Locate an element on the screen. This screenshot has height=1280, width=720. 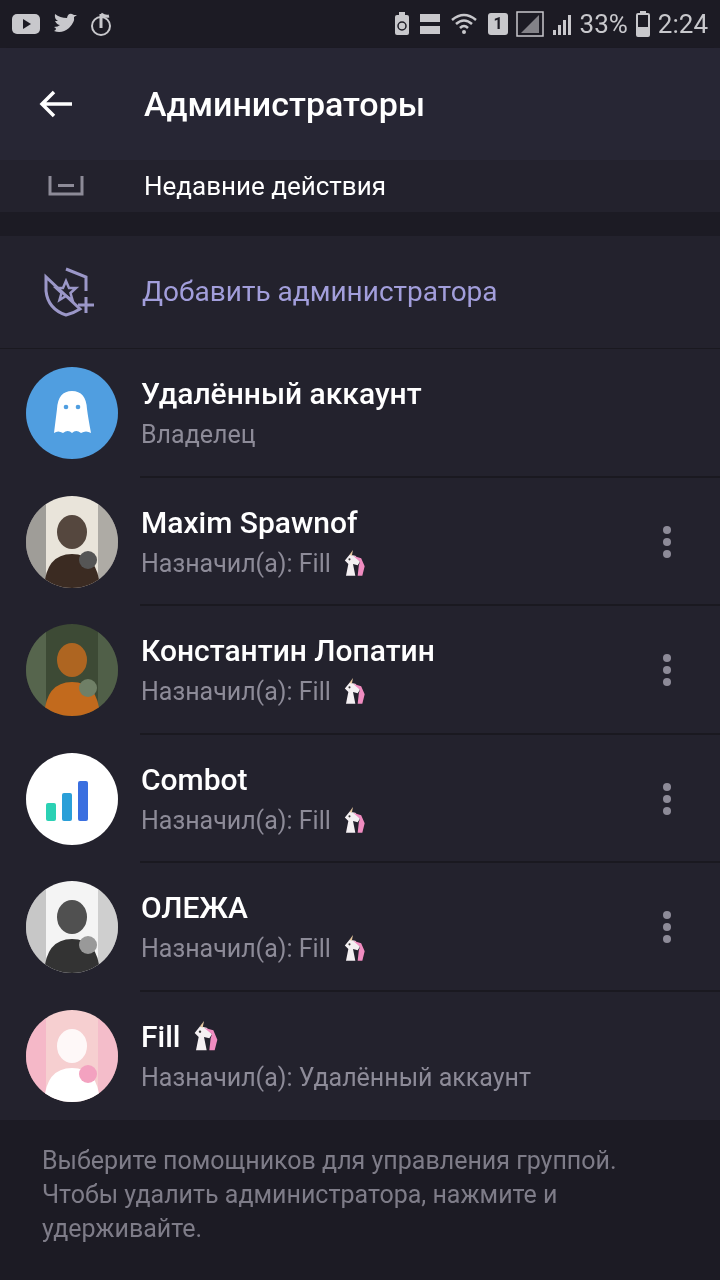
bar-chart-avatar-icon is located at coordinates (72, 798).